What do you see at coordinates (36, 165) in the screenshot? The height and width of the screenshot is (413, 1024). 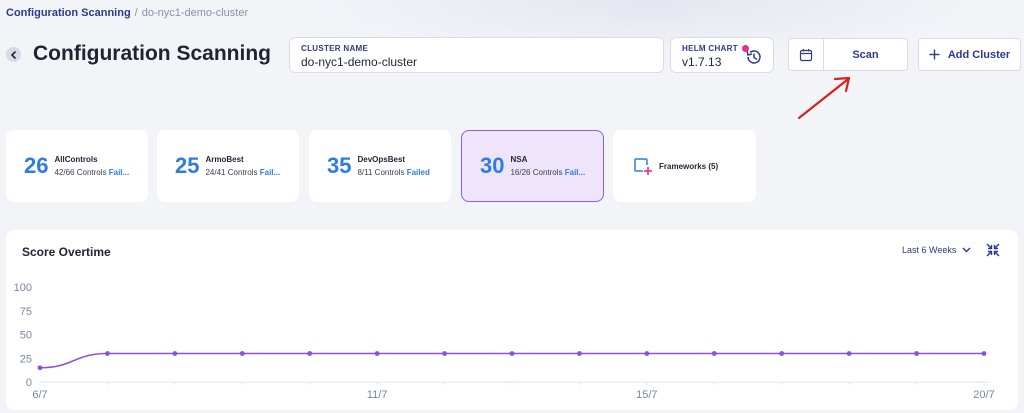 I see `framework-score: 26` at bounding box center [36, 165].